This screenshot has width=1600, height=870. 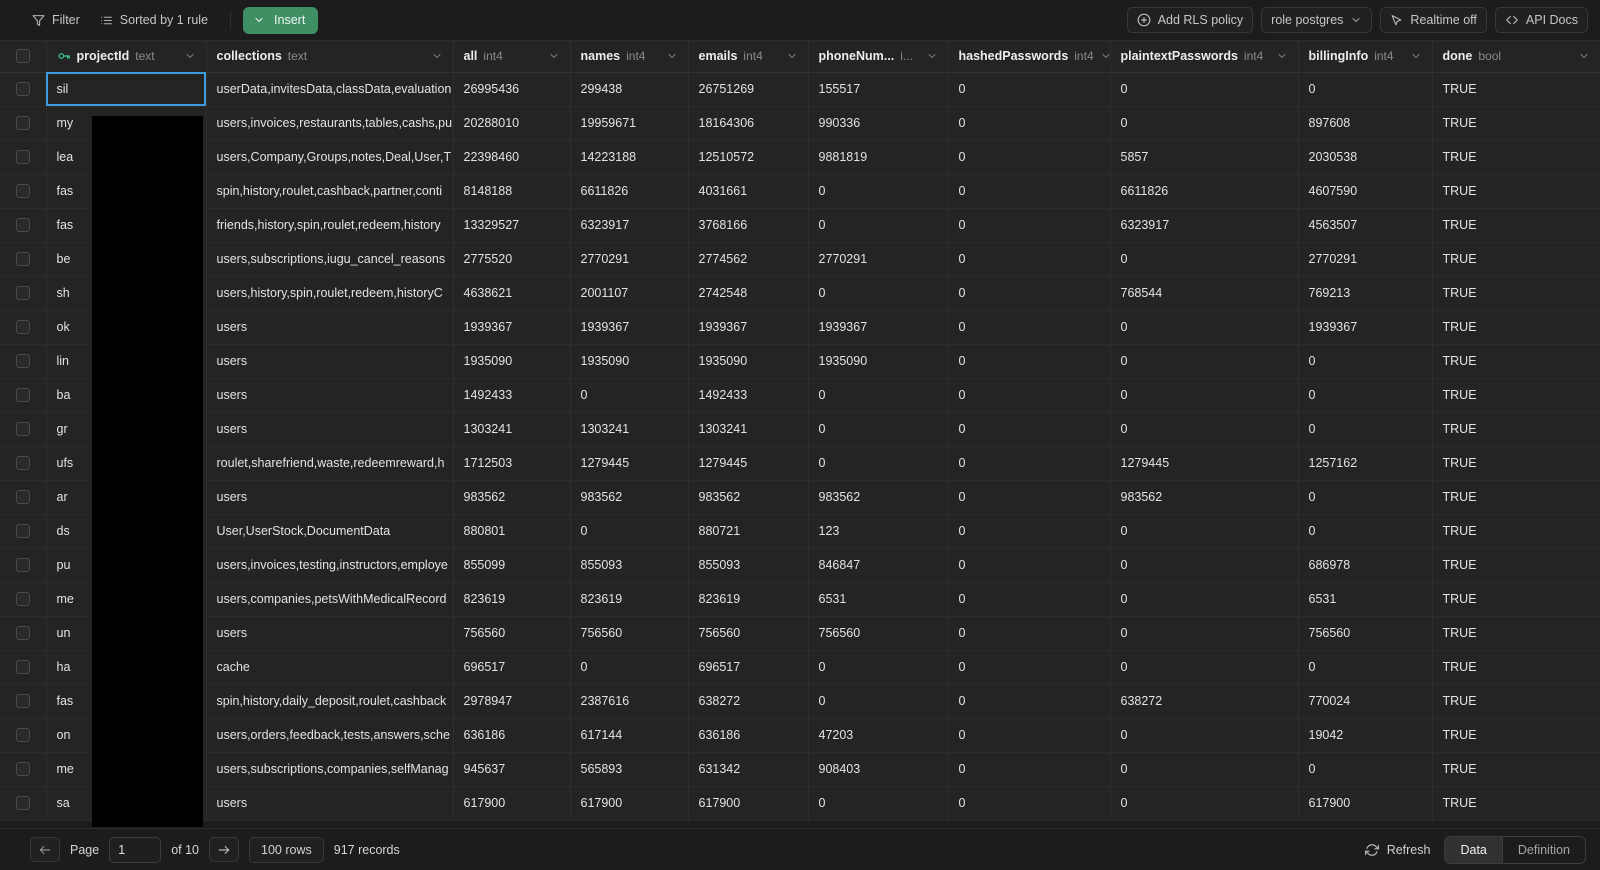 What do you see at coordinates (126, 57) in the screenshot?
I see `column-header-projectId: projectId text` at bounding box center [126, 57].